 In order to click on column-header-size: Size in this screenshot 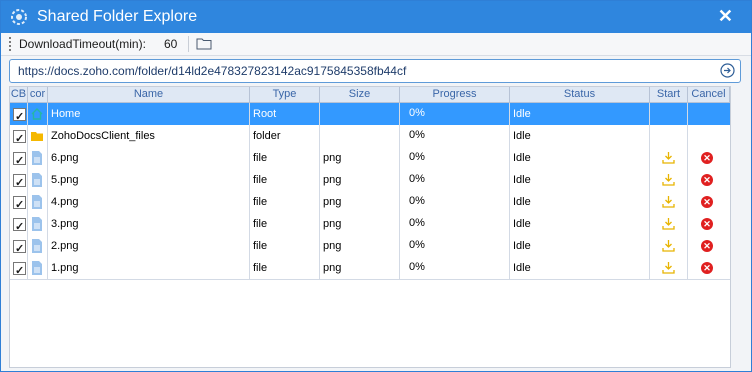, I will do `click(360, 94)`.